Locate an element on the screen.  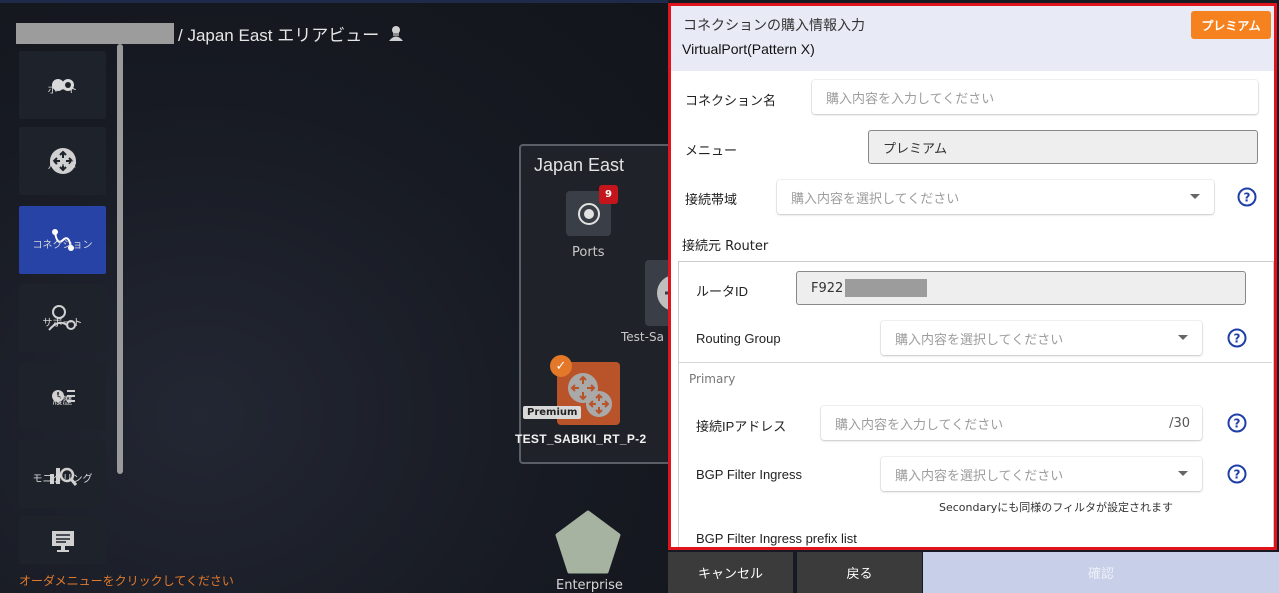
back-button: 戻る is located at coordinates (859, 572).